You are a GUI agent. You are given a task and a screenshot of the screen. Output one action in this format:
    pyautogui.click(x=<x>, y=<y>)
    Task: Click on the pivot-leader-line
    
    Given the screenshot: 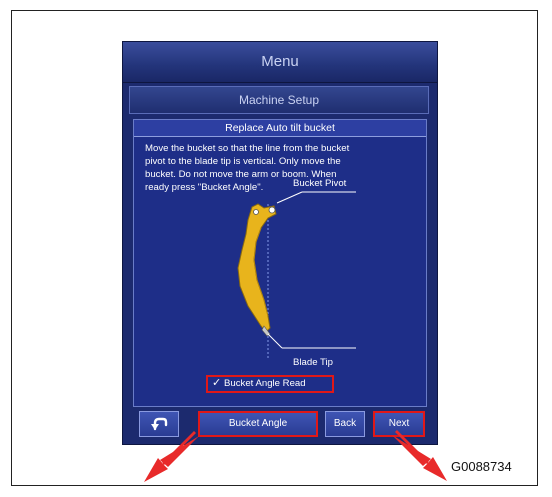 What is the action you would take?
    pyautogui.click(x=289, y=197)
    